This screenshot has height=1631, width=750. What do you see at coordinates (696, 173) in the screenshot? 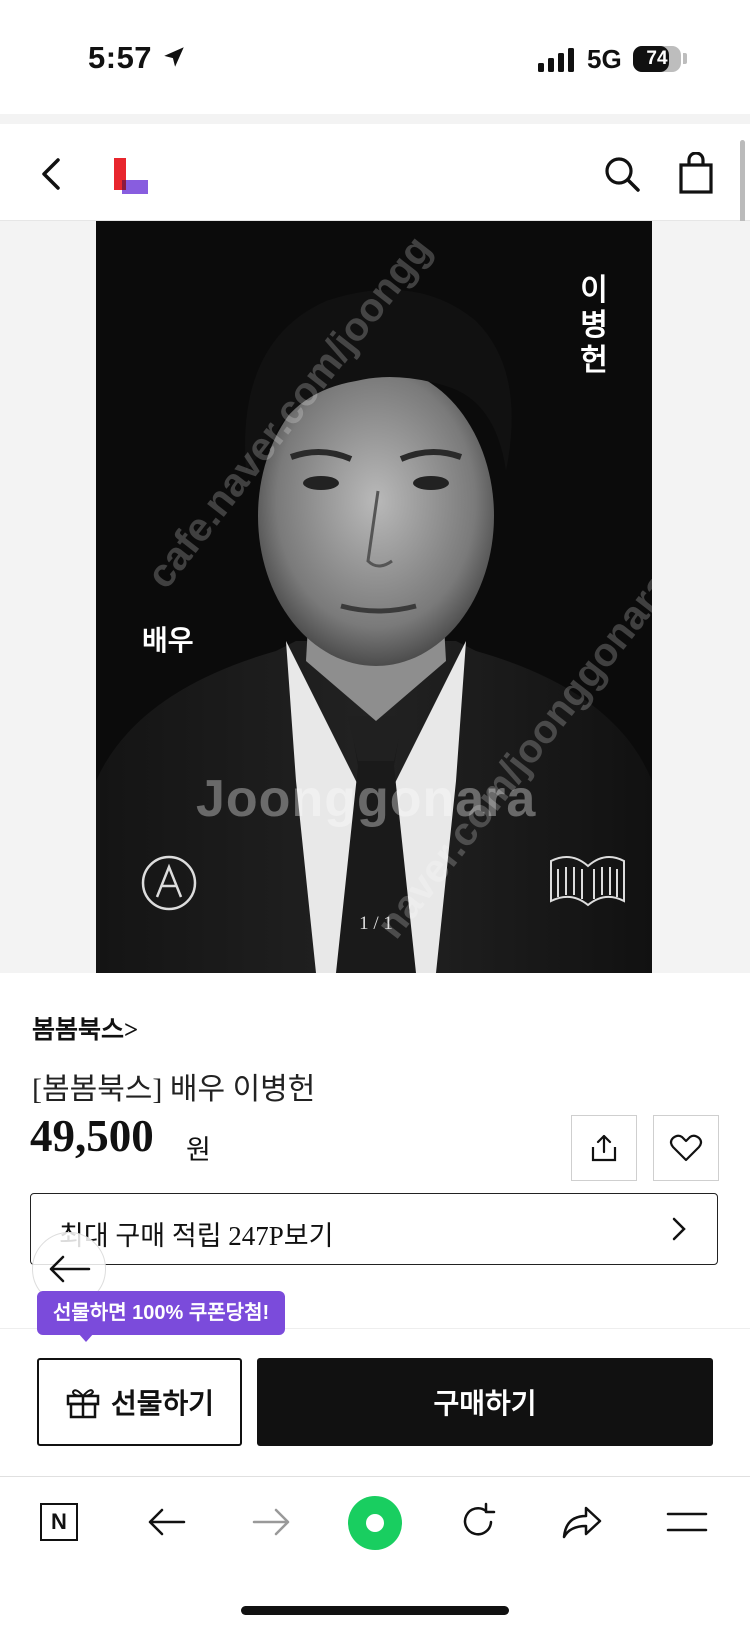
I see `shopping-bag-icon` at bounding box center [696, 173].